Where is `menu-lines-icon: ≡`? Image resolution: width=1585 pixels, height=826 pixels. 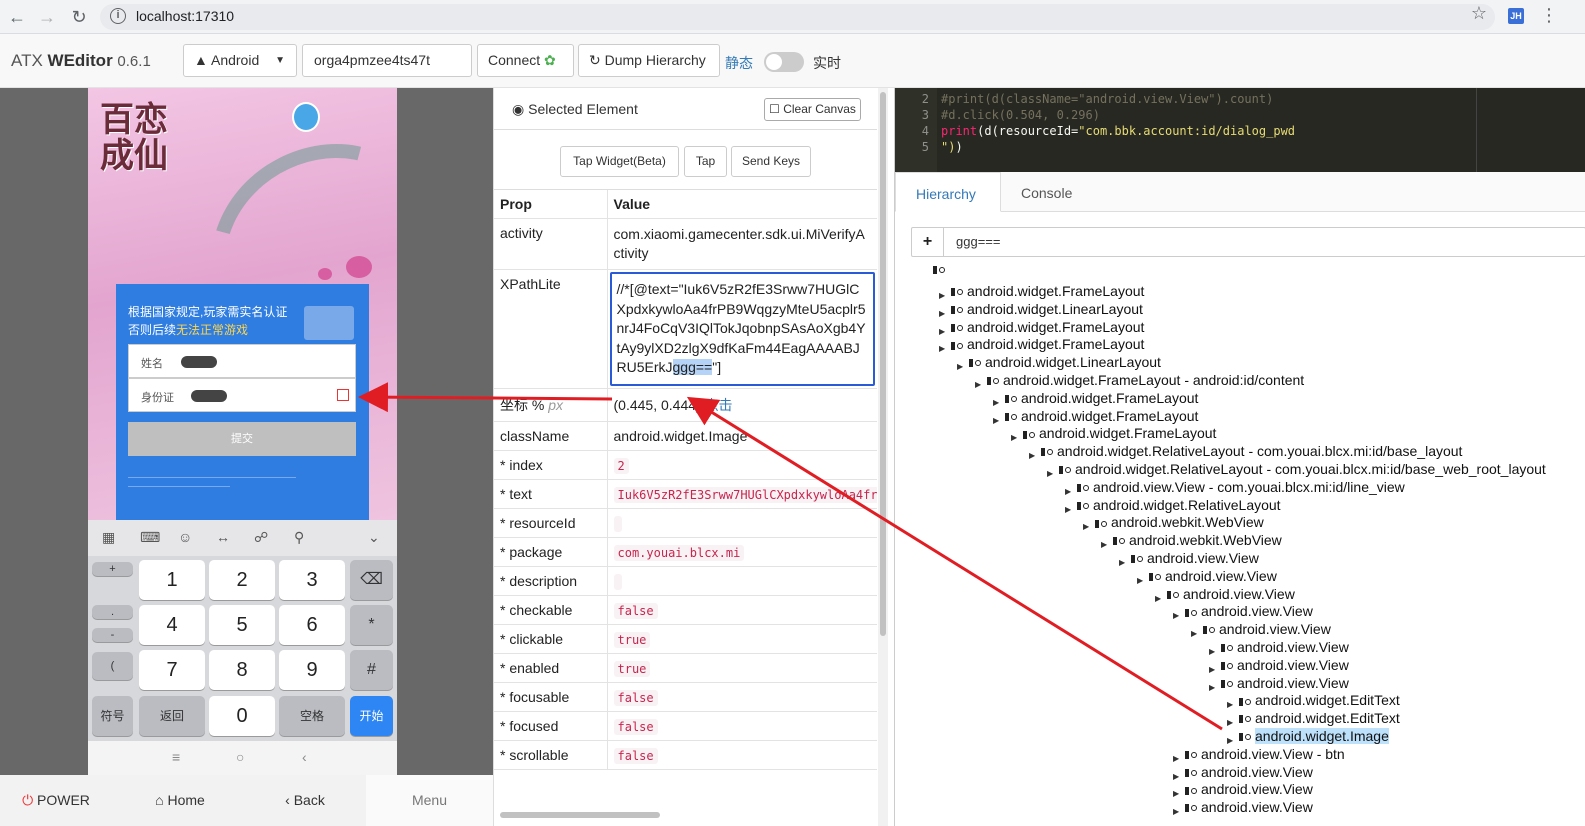 menu-lines-icon: ≡ is located at coordinates (176, 757).